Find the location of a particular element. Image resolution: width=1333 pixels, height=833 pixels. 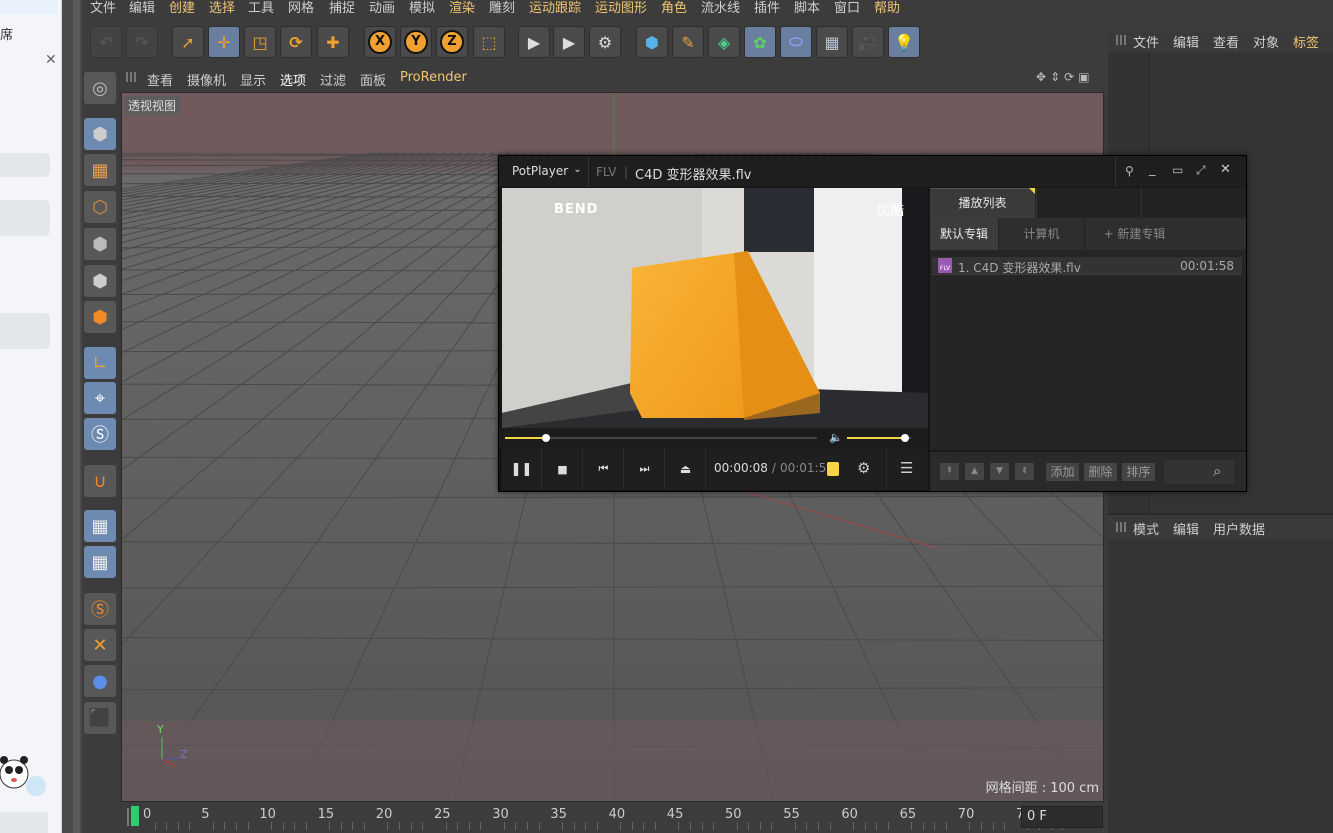

move-top-icon: ⇞ is located at coordinates (949, 471).